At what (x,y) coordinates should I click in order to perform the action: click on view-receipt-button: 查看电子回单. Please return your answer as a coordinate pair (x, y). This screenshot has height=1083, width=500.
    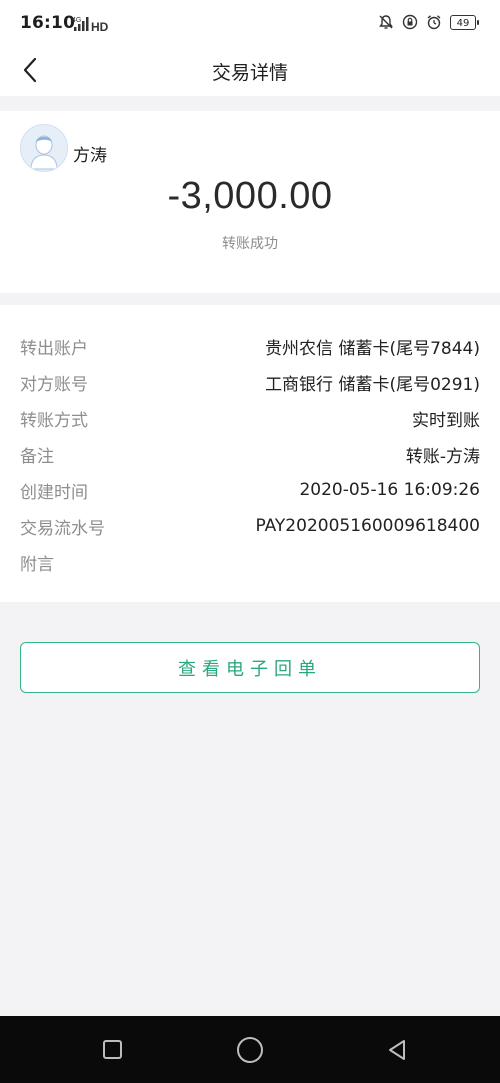
    Looking at the image, I should click on (250, 667).